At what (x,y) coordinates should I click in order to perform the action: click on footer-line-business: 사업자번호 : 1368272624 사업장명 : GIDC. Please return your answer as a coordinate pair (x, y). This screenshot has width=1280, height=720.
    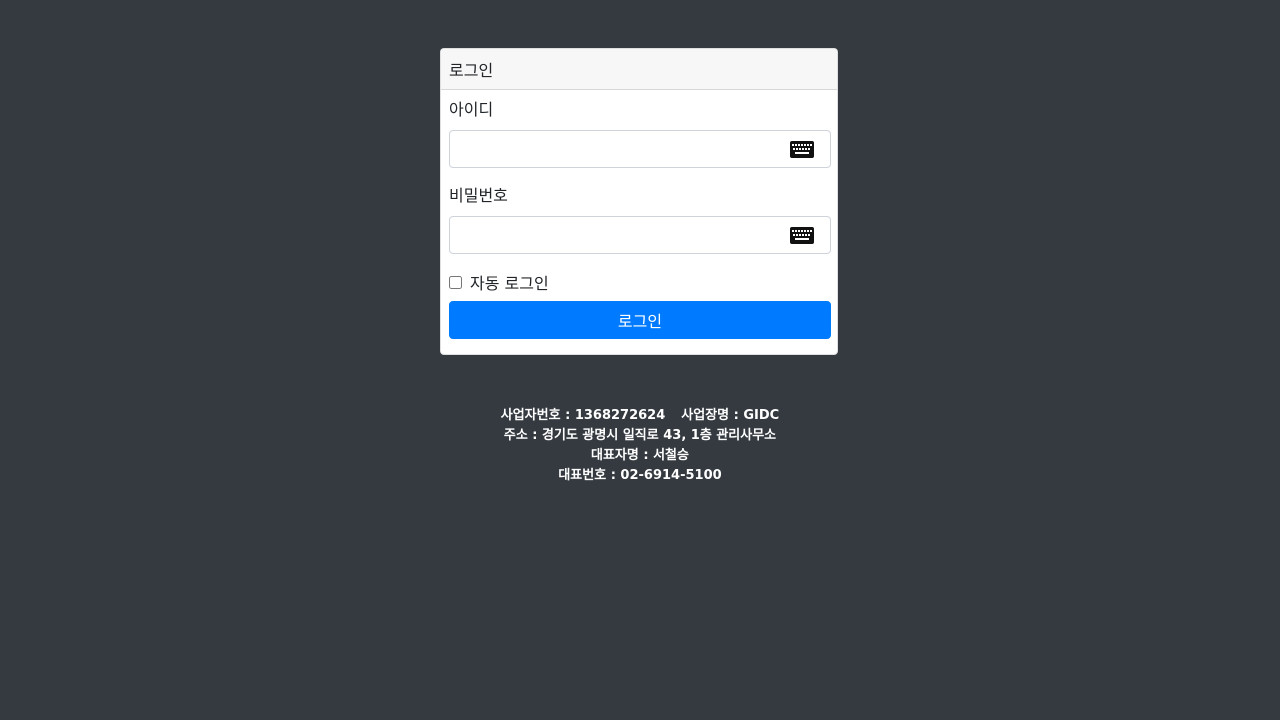
    Looking at the image, I should click on (640, 416).